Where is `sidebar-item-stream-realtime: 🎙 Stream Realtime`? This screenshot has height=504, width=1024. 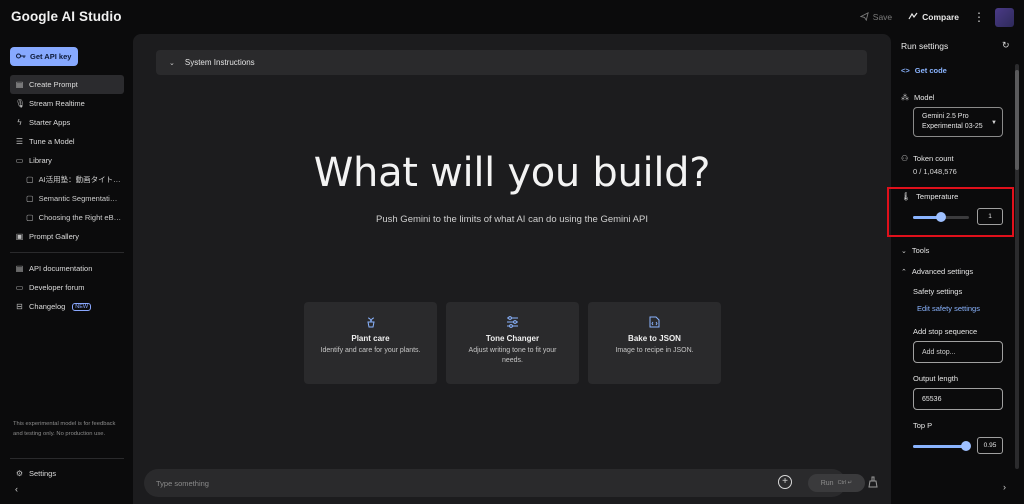 sidebar-item-stream-realtime: 🎙 Stream Realtime is located at coordinates (67, 103).